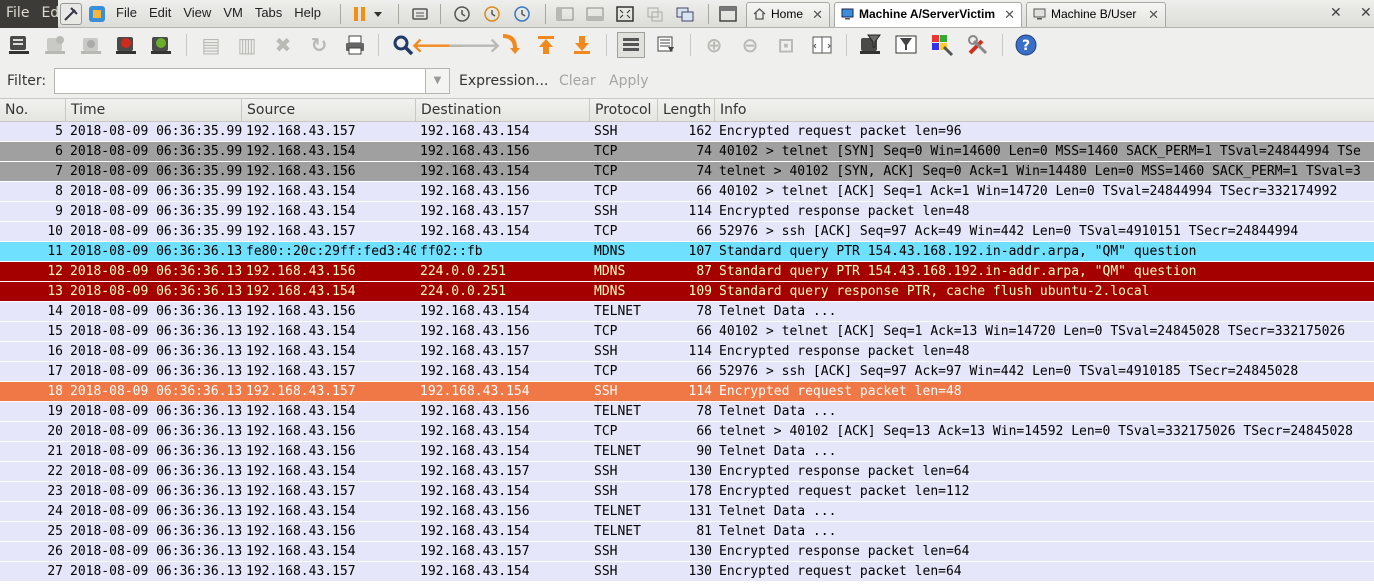  I want to click on preferences-icon, so click(978, 45).